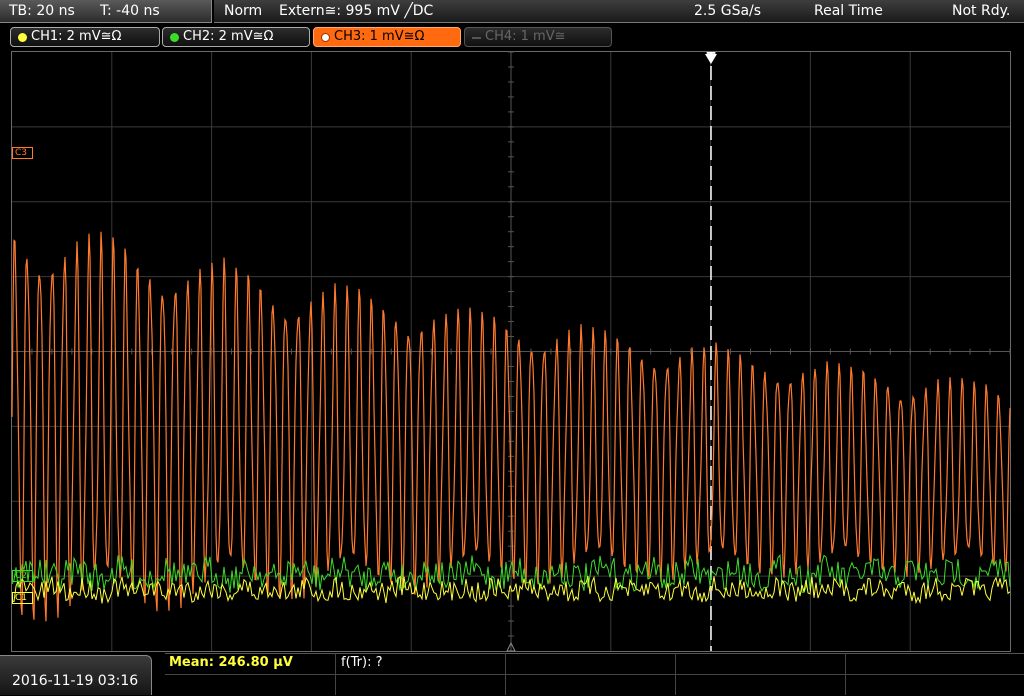 Image resolution: width=1024 pixels, height=696 pixels. Describe the element at coordinates (594, 674) in the screenshot. I see `measurement-divider` at that location.